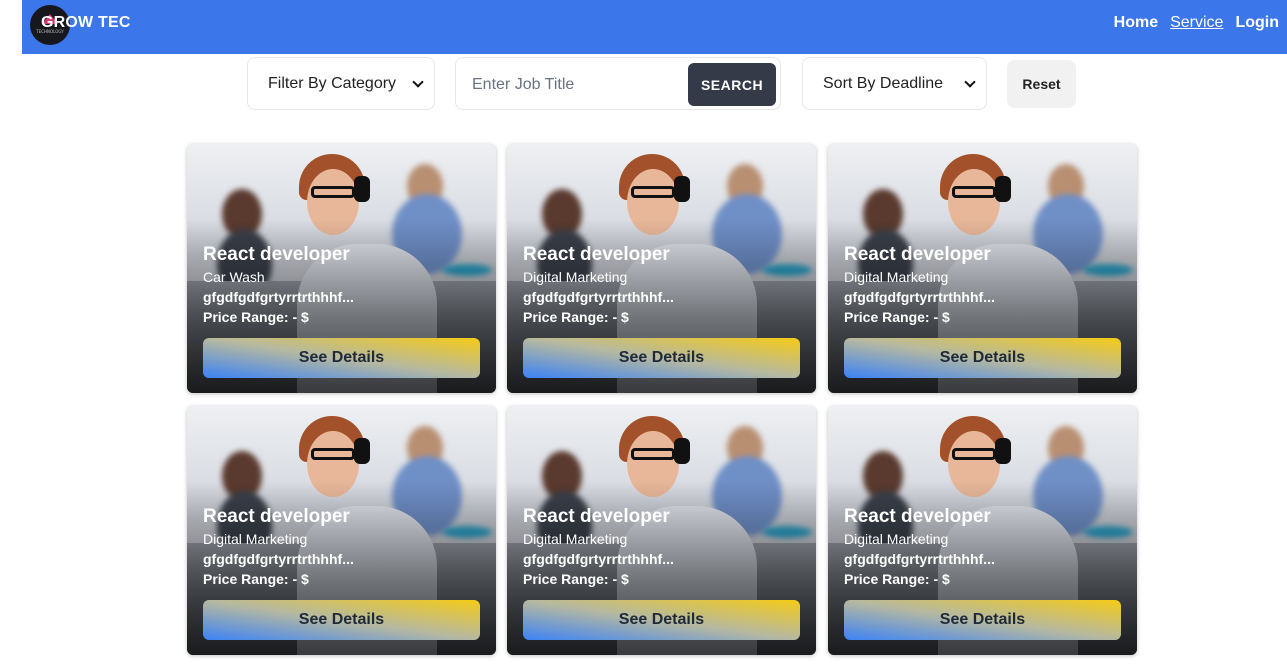  What do you see at coordinates (1257, 23) in the screenshot?
I see `nav-login-link: Login` at bounding box center [1257, 23].